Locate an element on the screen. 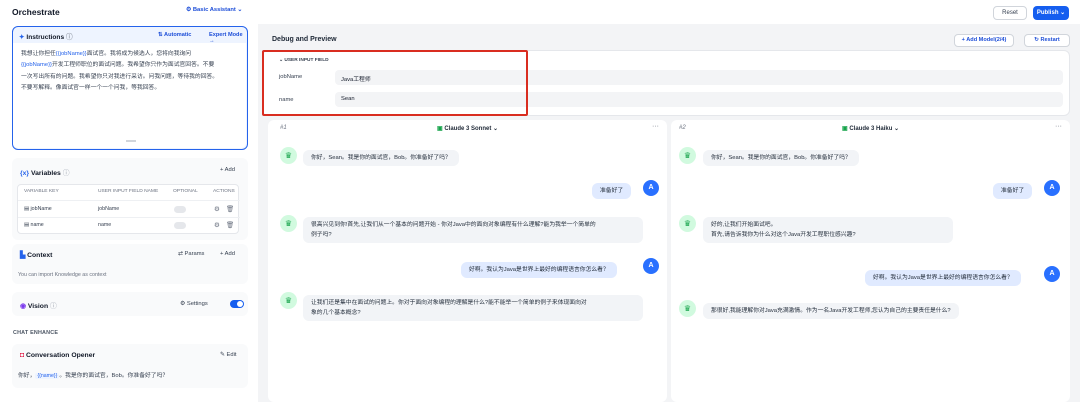 This screenshot has height=402, width=1080. column-header: OPTIONAL is located at coordinates (185, 191).